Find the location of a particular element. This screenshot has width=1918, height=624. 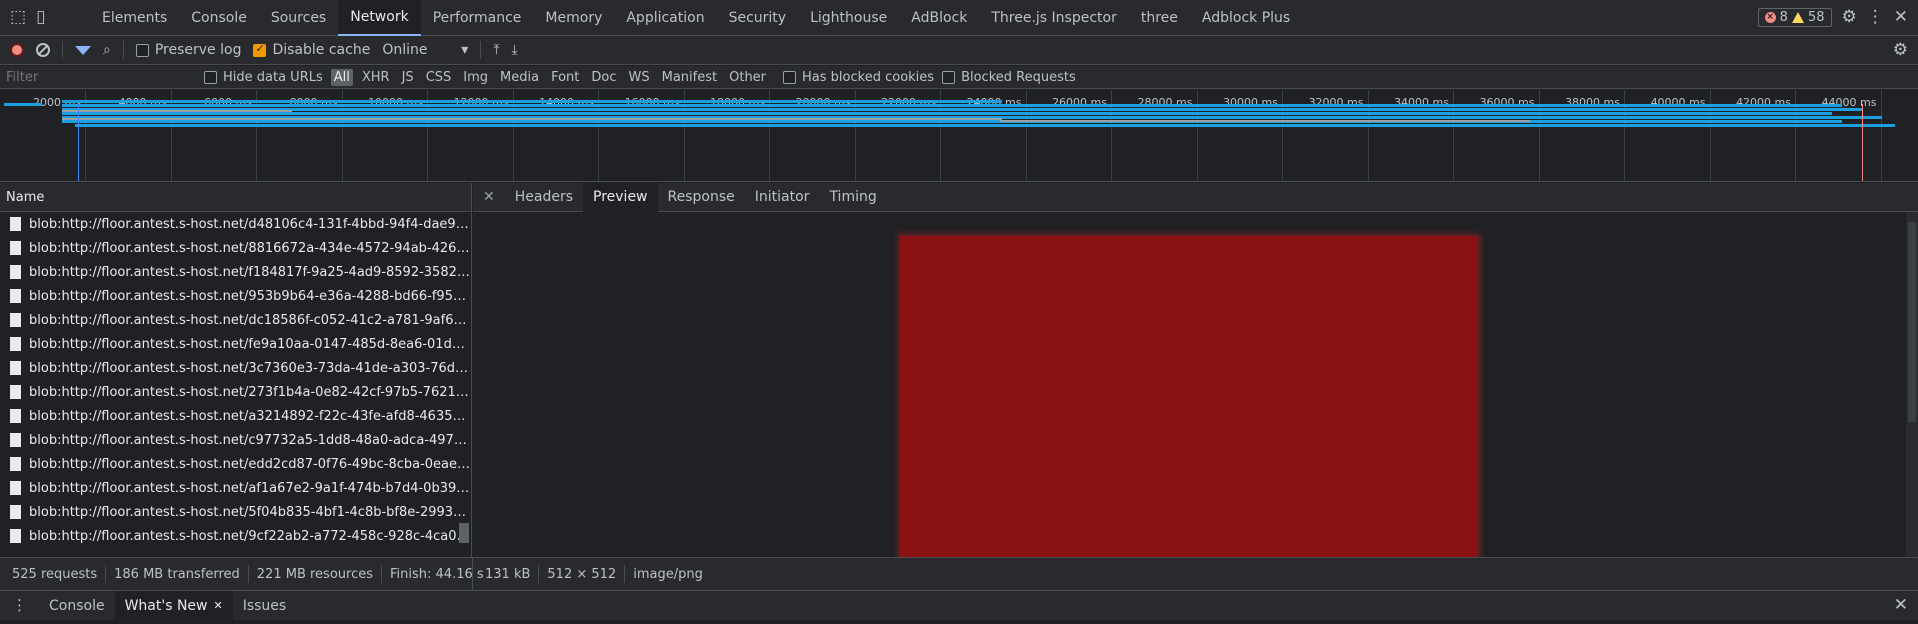

type-filter-img: Img is located at coordinates (475, 77).